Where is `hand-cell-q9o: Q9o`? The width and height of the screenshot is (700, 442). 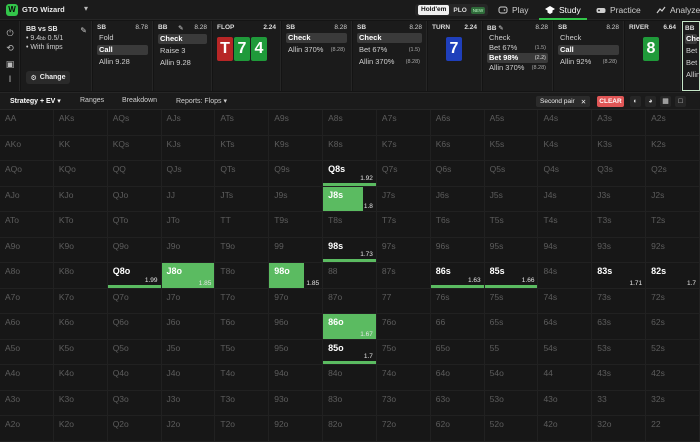
hand-cell-q9o: Q9o is located at coordinates (134, 250).